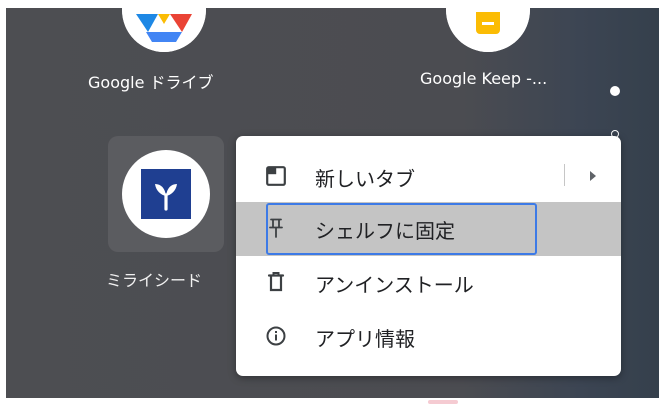 The height and width of the screenshot is (406, 659). What do you see at coordinates (385, 231) in the screenshot?
I see `menu-item-label: シェルフに固定` at bounding box center [385, 231].